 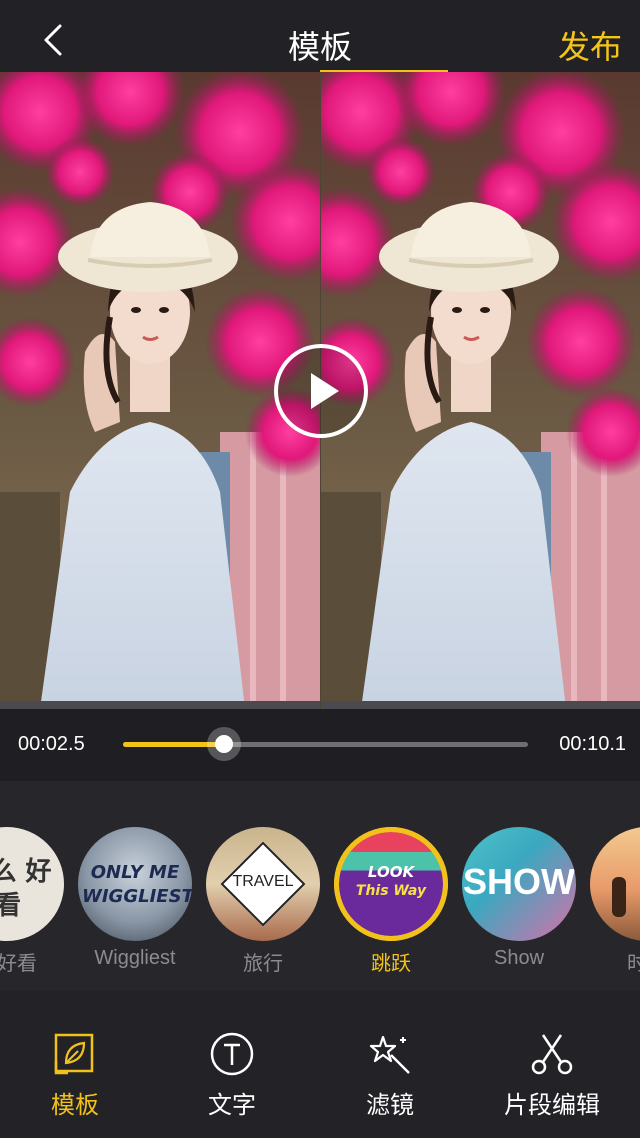 I want to click on template-item: TRAVEL 旅行, so click(x=263, y=901).